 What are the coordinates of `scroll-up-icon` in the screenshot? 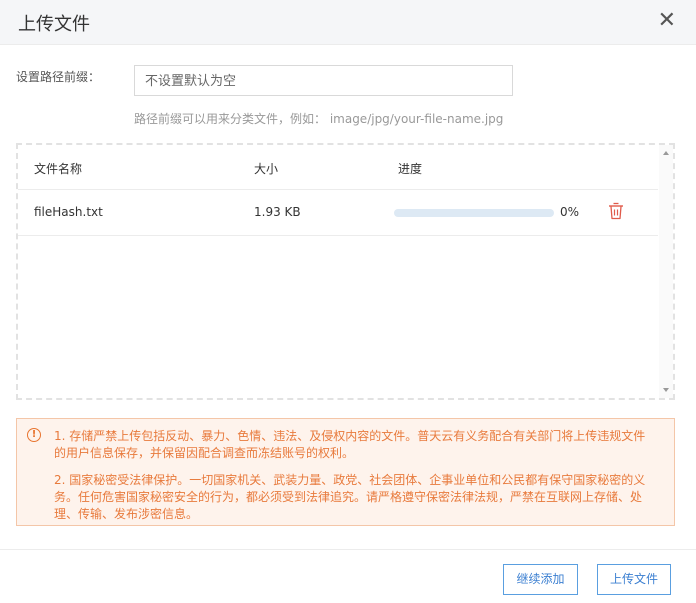 It's located at (666, 153).